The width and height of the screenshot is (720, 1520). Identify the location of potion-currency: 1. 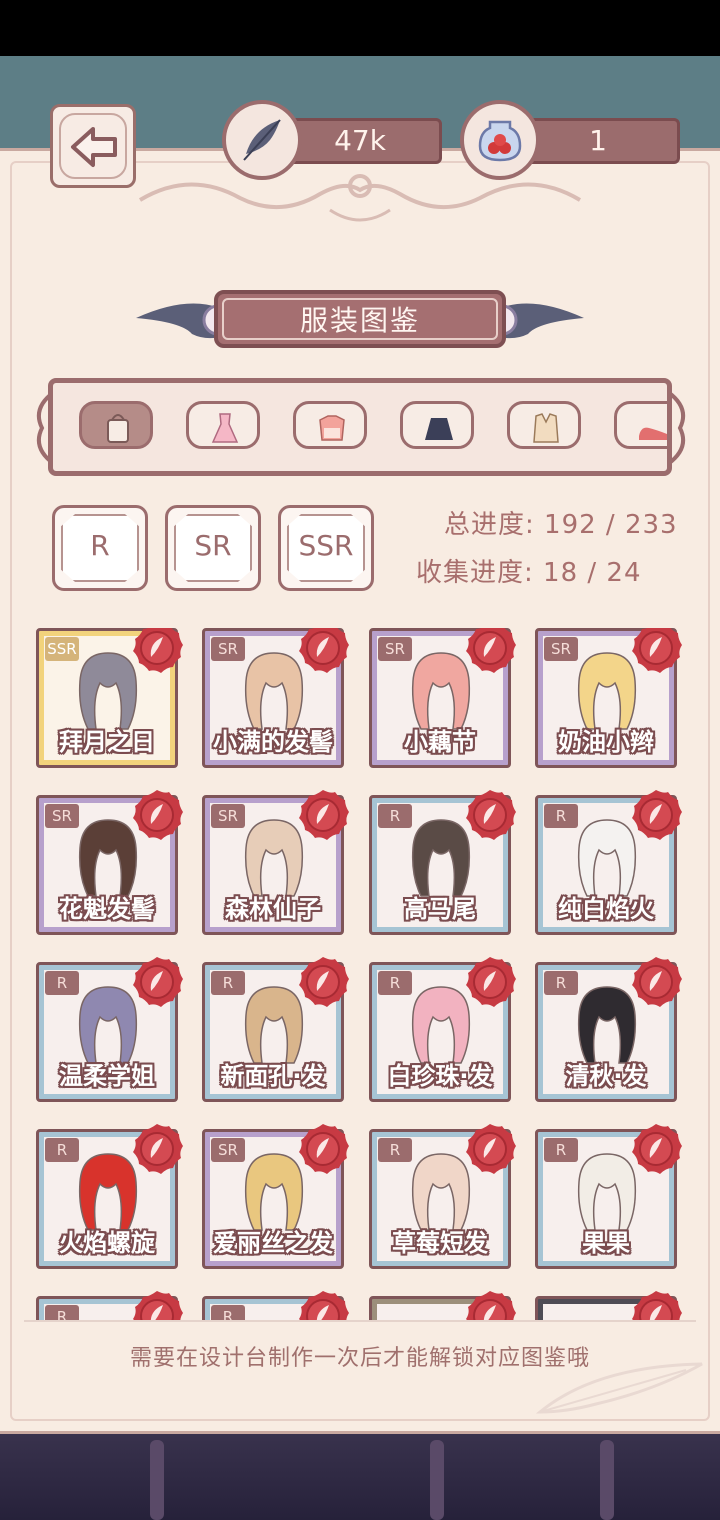
(570, 140).